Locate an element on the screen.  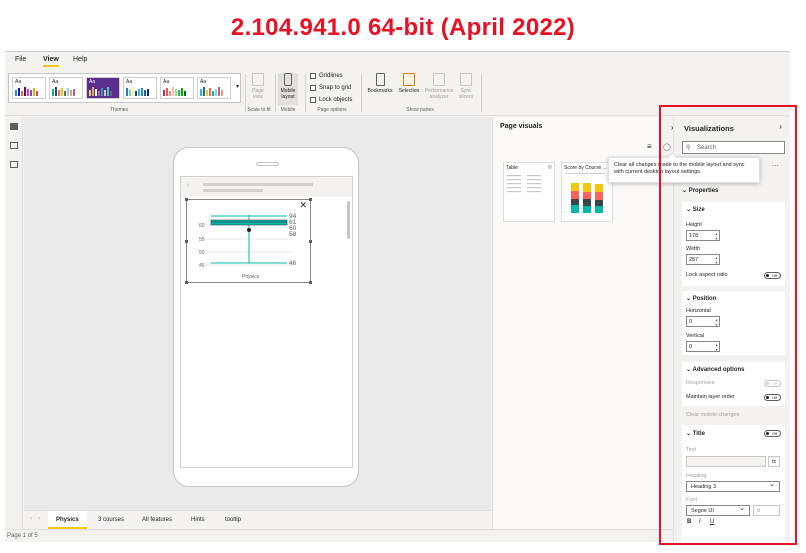
size-header: ⌄ Size is located at coordinates (695, 209).